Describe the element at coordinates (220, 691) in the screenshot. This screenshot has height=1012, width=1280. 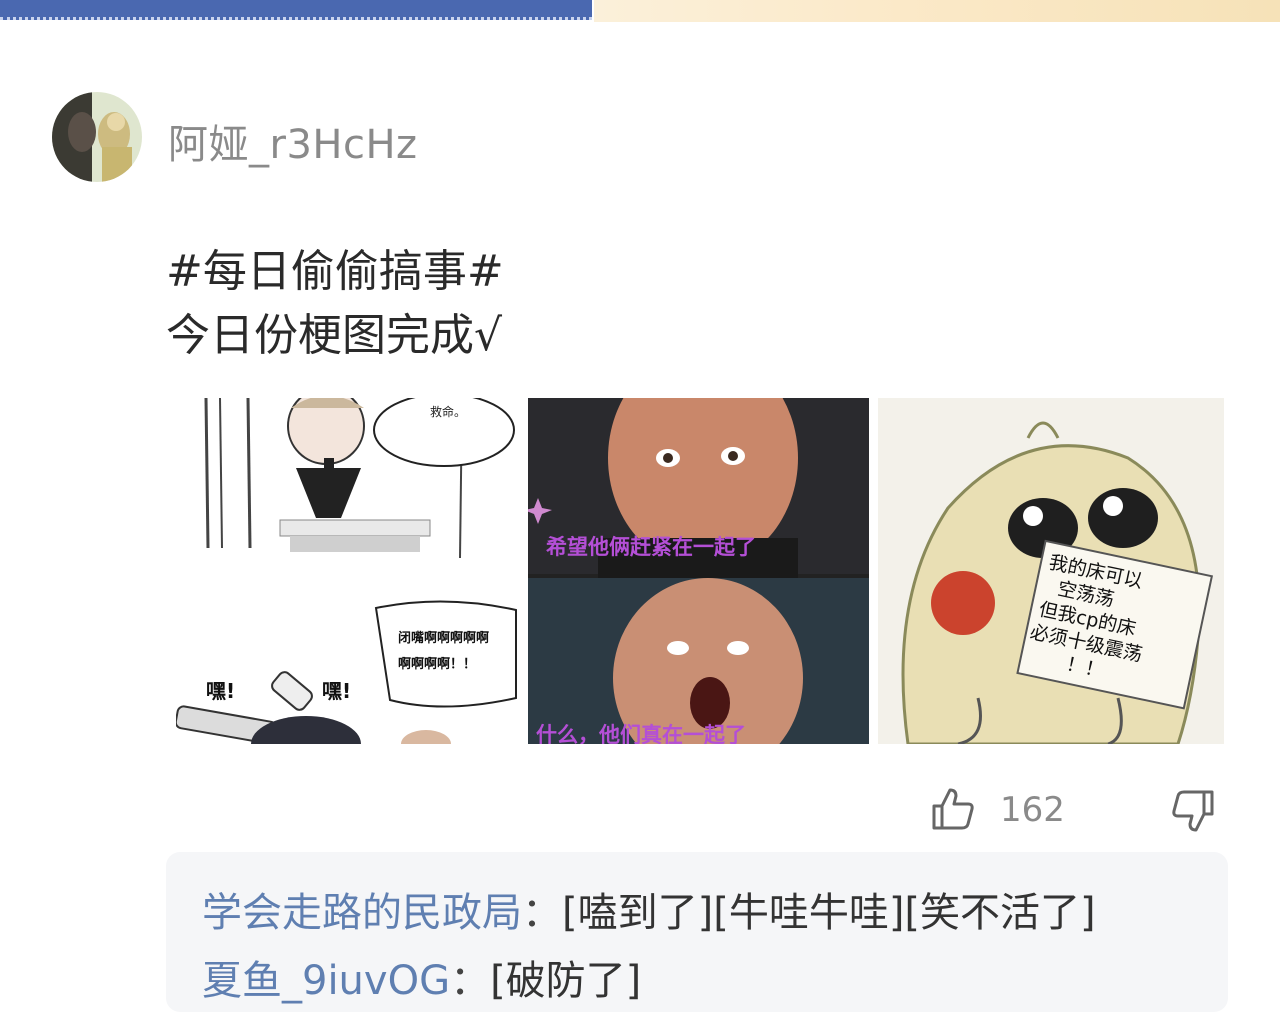
I see `comic-sfx-left: 嘿!` at that location.